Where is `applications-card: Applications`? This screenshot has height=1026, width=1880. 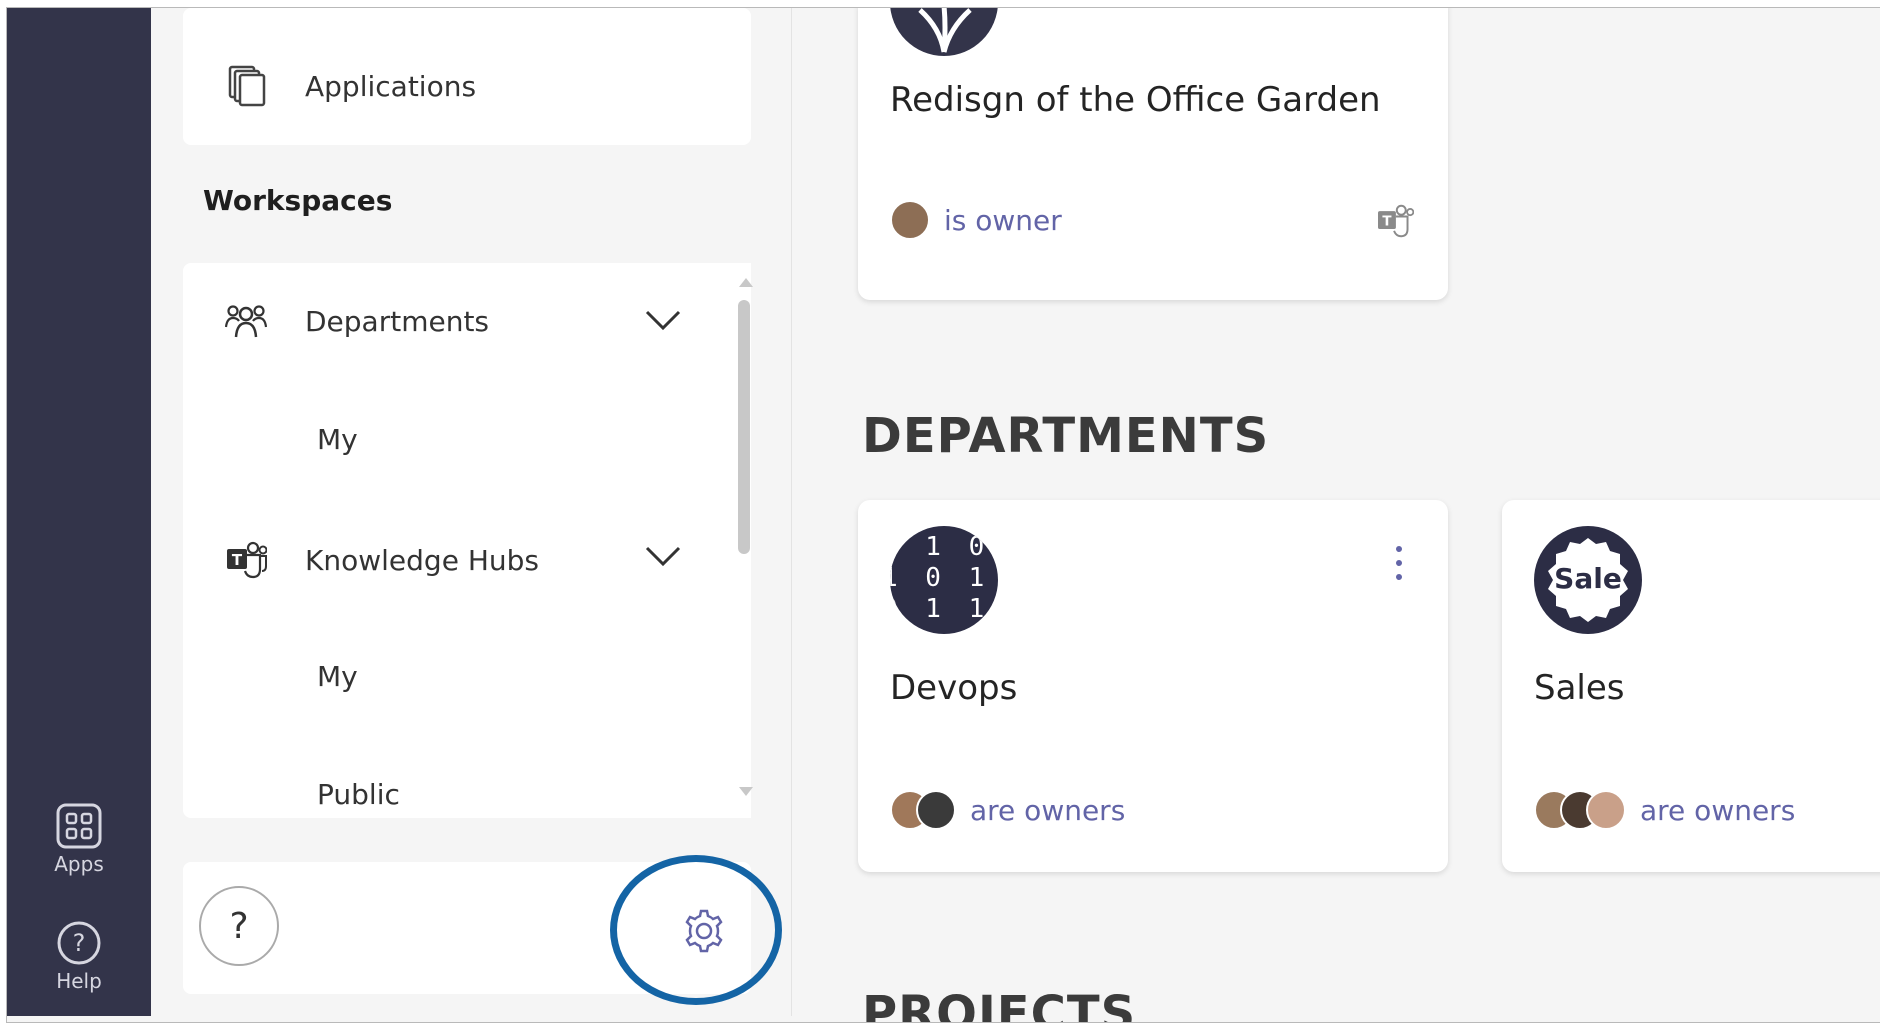
applications-card: Applications is located at coordinates (467, 76).